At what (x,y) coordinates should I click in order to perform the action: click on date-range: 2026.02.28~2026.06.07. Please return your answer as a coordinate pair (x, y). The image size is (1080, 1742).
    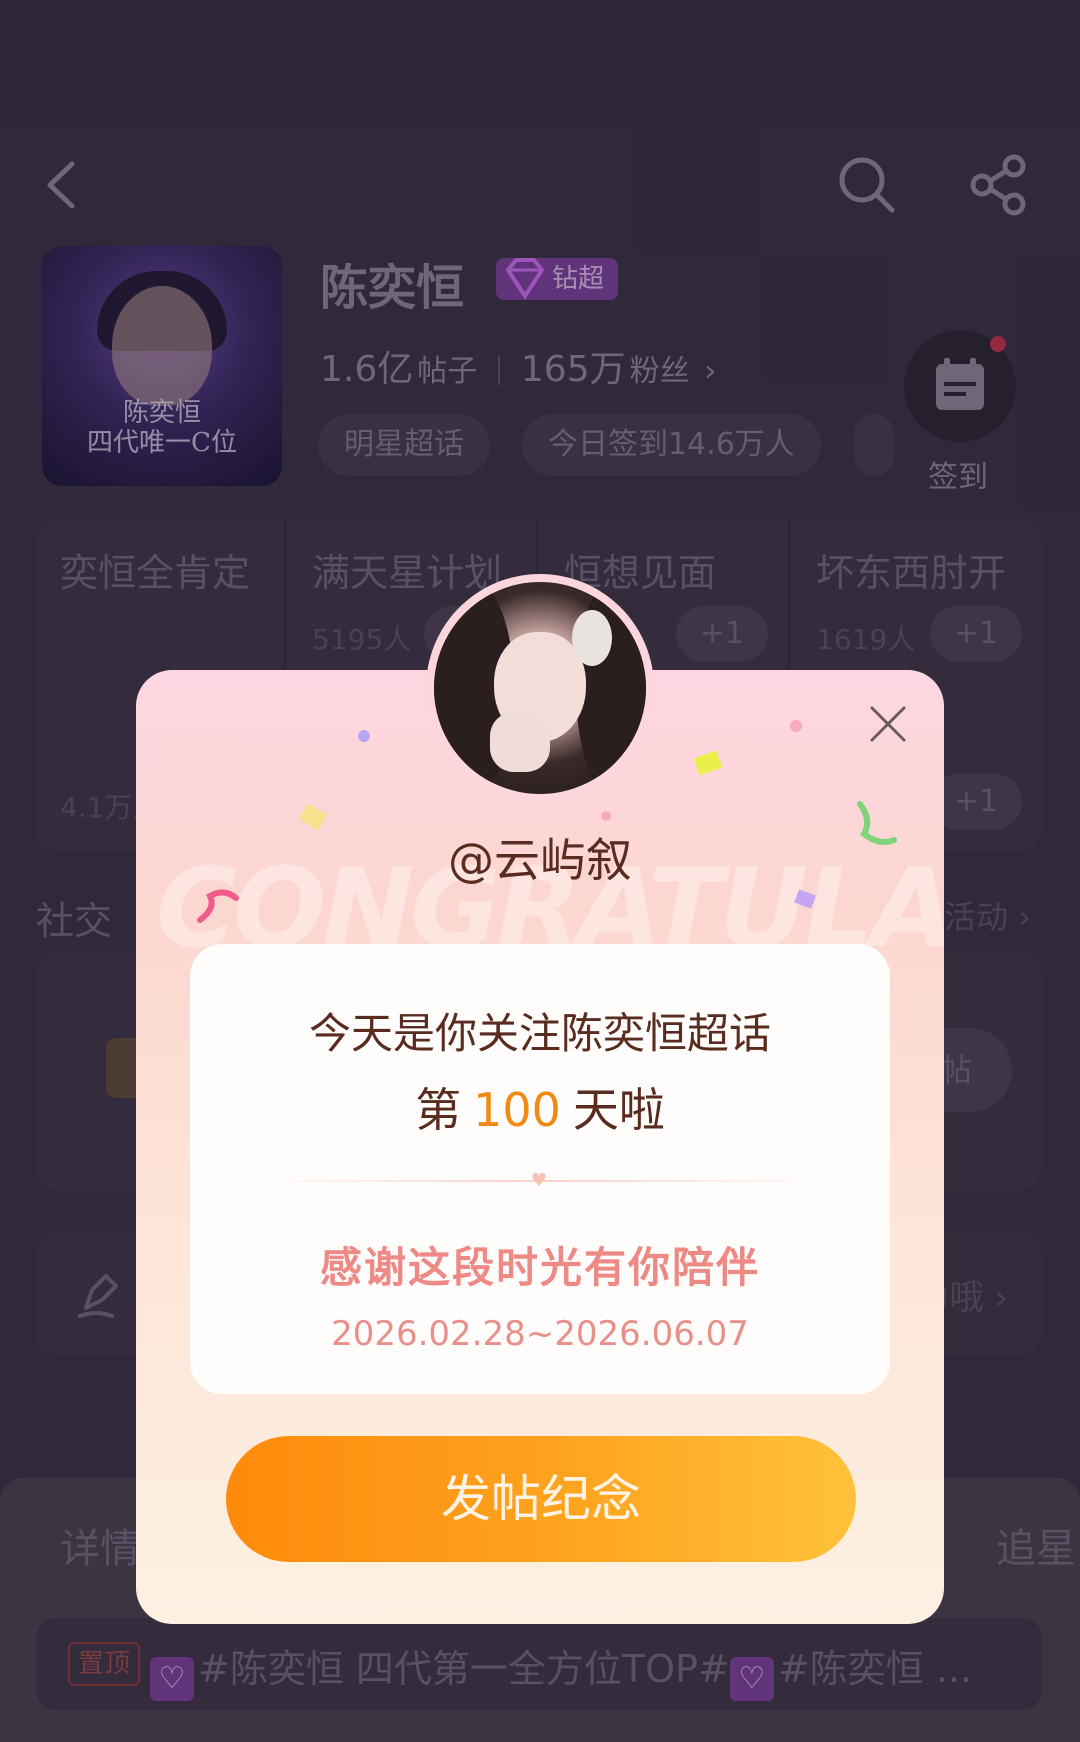
    Looking at the image, I should click on (540, 1334).